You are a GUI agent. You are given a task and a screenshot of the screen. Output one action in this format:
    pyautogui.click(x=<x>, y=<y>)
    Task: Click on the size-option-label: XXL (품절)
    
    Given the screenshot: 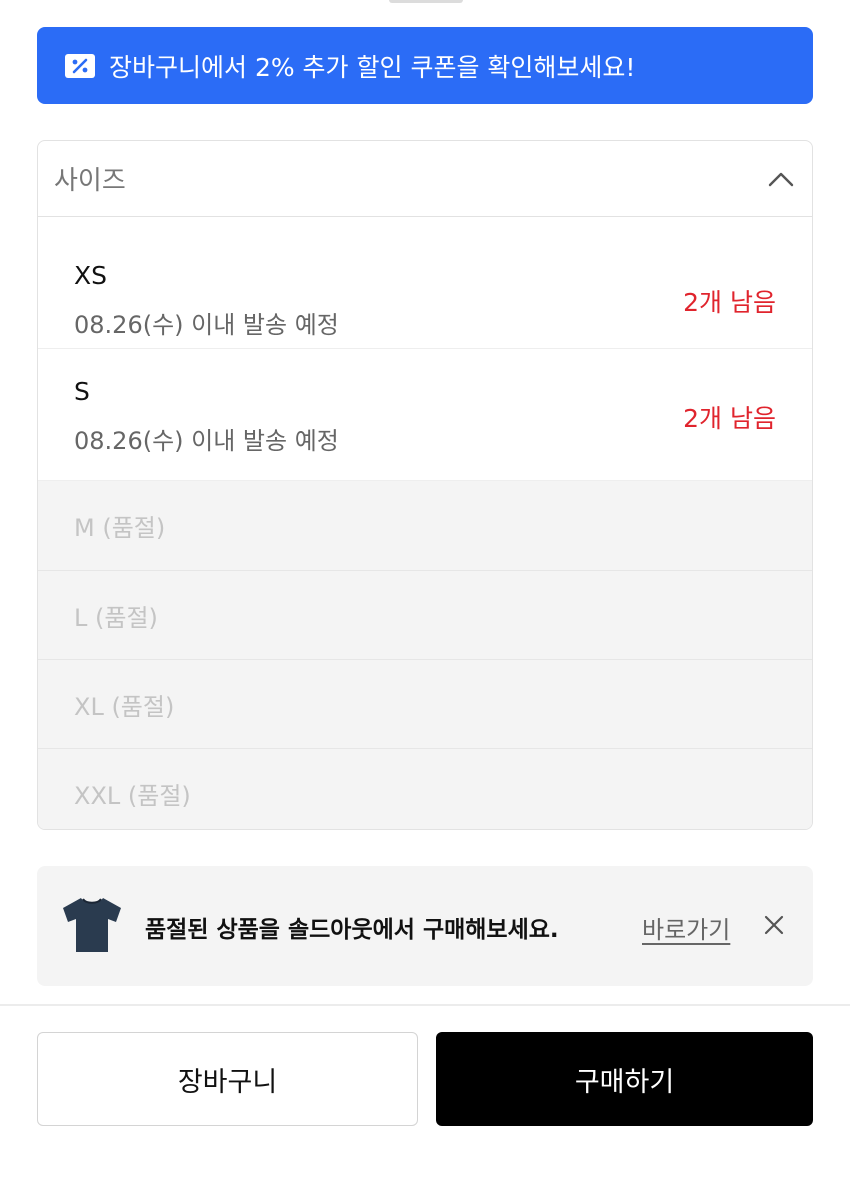 What is the action you would take?
    pyautogui.click(x=132, y=795)
    